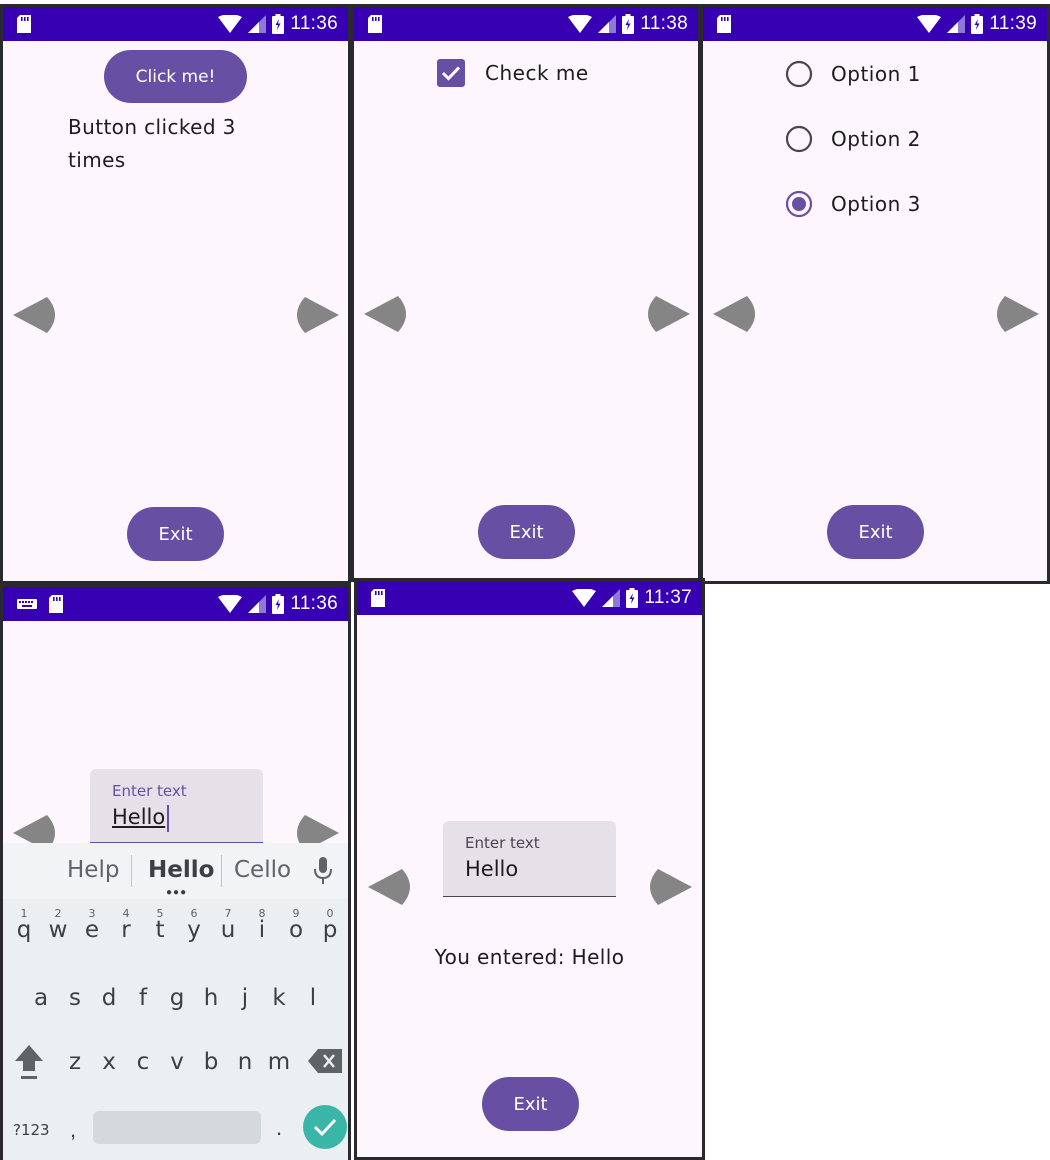 The width and height of the screenshot is (1050, 1160). I want to click on microphone-icon, so click(323, 871).